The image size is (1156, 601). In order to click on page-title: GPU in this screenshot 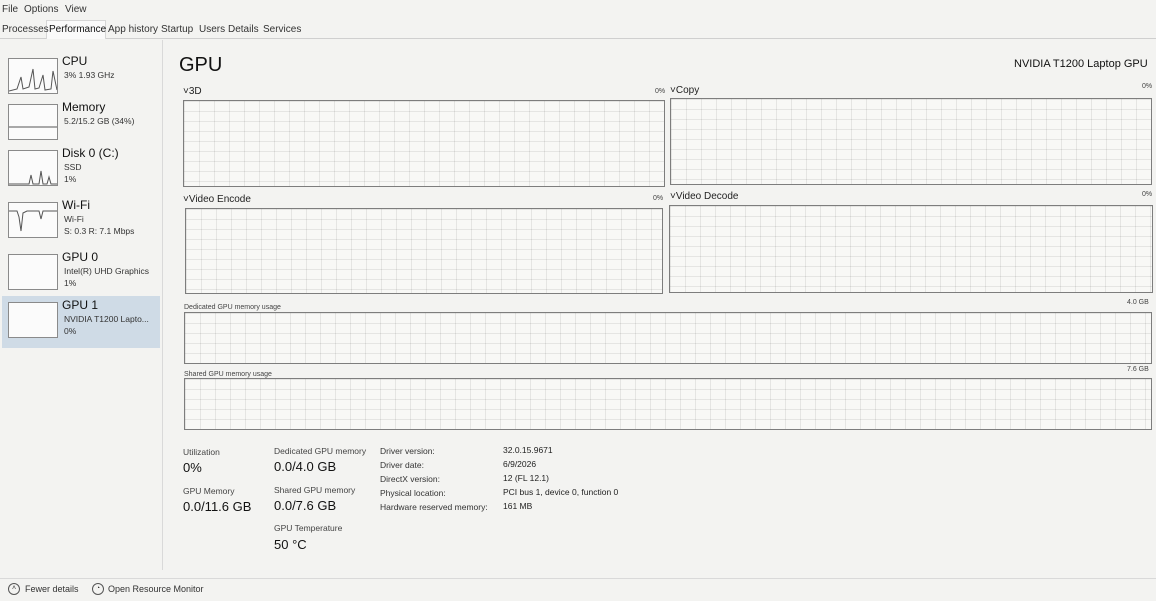, I will do `click(201, 65)`.